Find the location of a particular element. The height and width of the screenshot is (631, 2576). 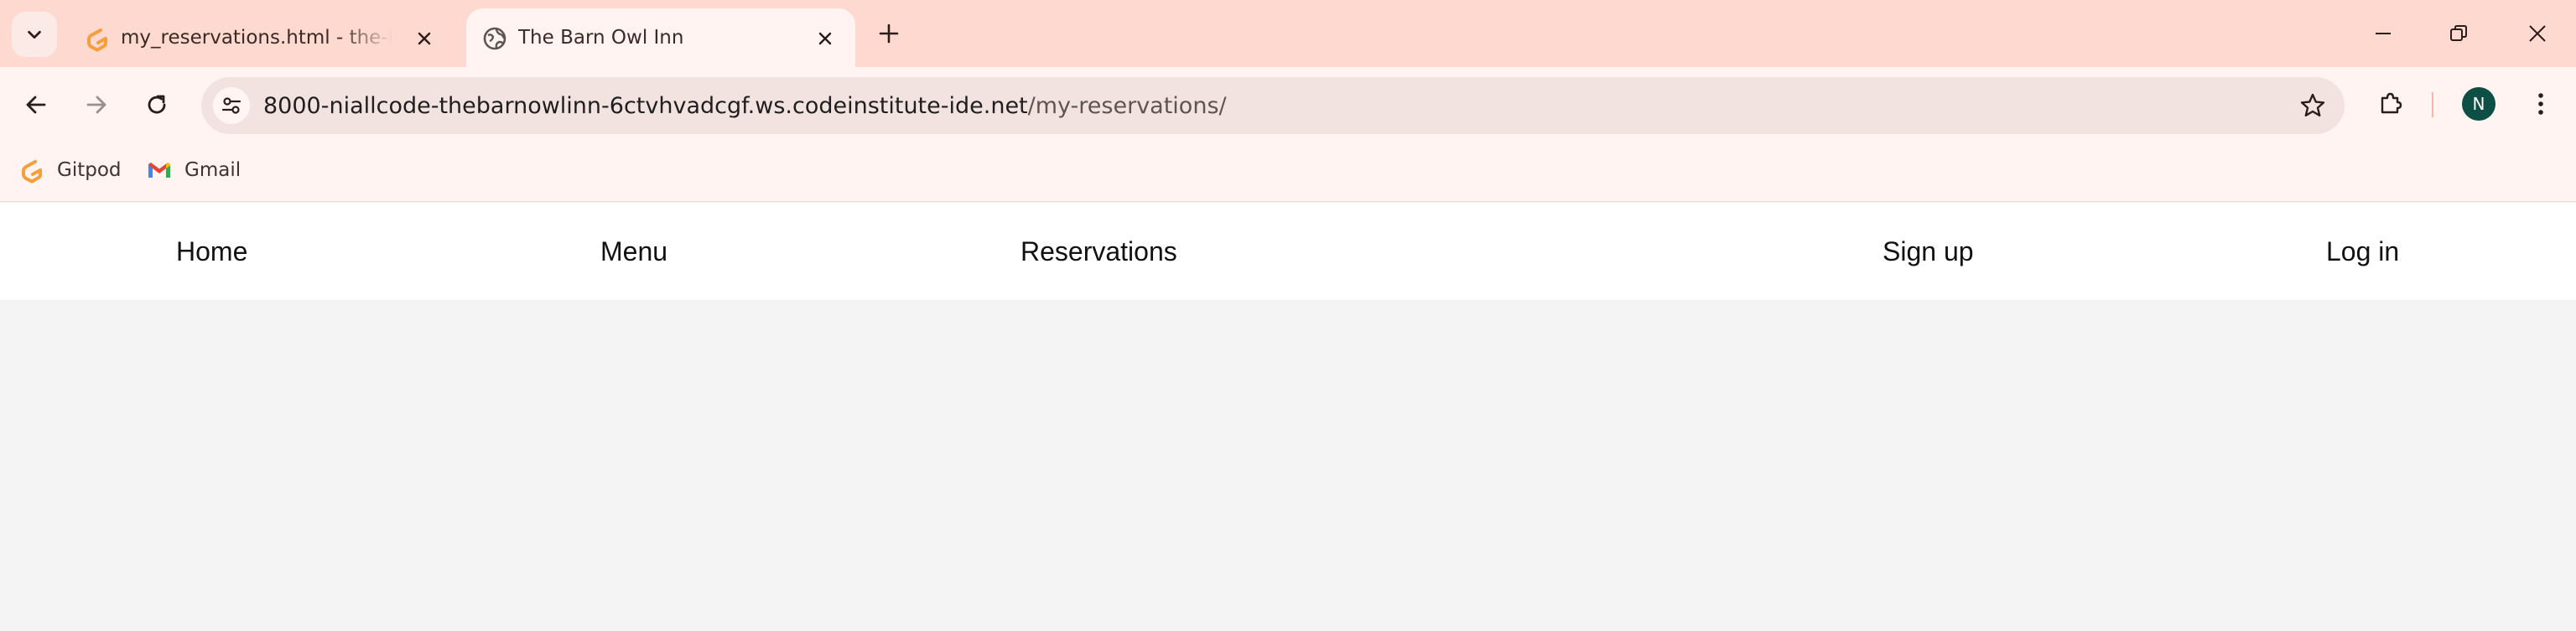

bookmark-gitpod: Gitpod is located at coordinates (70, 170).